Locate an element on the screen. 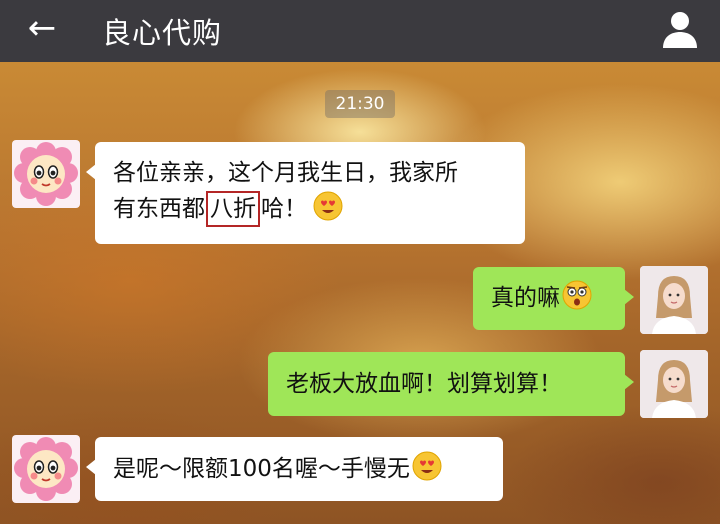 Image resolution: width=720 pixels, height=524 pixels. message-text: 是呢～限额100名喔～手慢无 is located at coordinates (299, 469).